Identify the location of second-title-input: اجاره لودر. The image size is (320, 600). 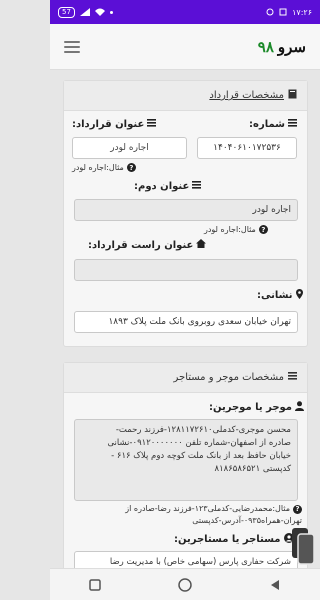
(186, 210).